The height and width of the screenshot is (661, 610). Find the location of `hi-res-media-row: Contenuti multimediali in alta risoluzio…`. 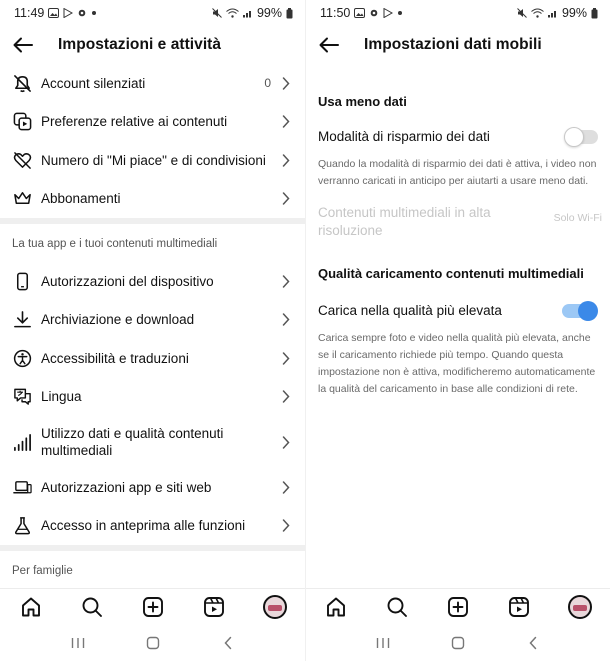

hi-res-media-row: Contenuti multimediali in alta risoluzio… is located at coordinates (458, 222).